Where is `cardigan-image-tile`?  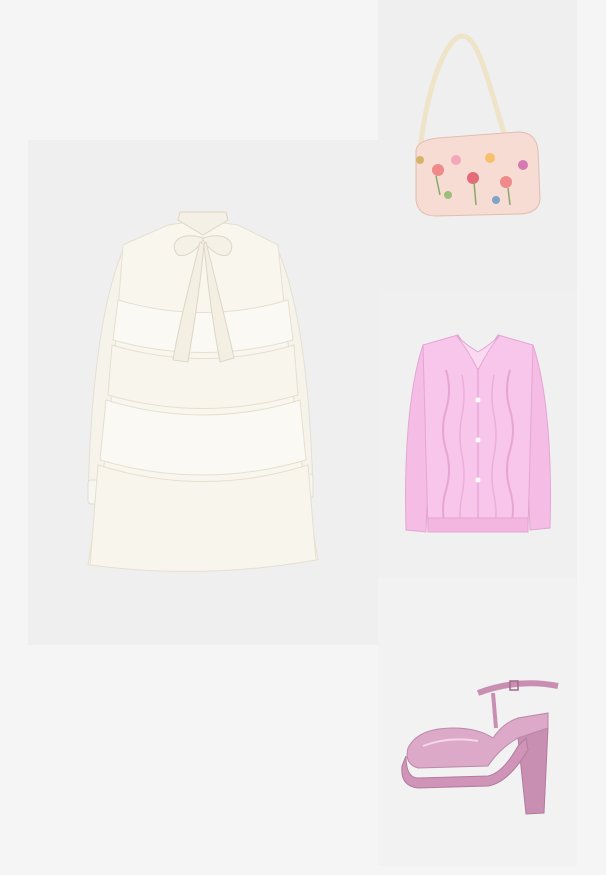 cardigan-image-tile is located at coordinates (477, 434).